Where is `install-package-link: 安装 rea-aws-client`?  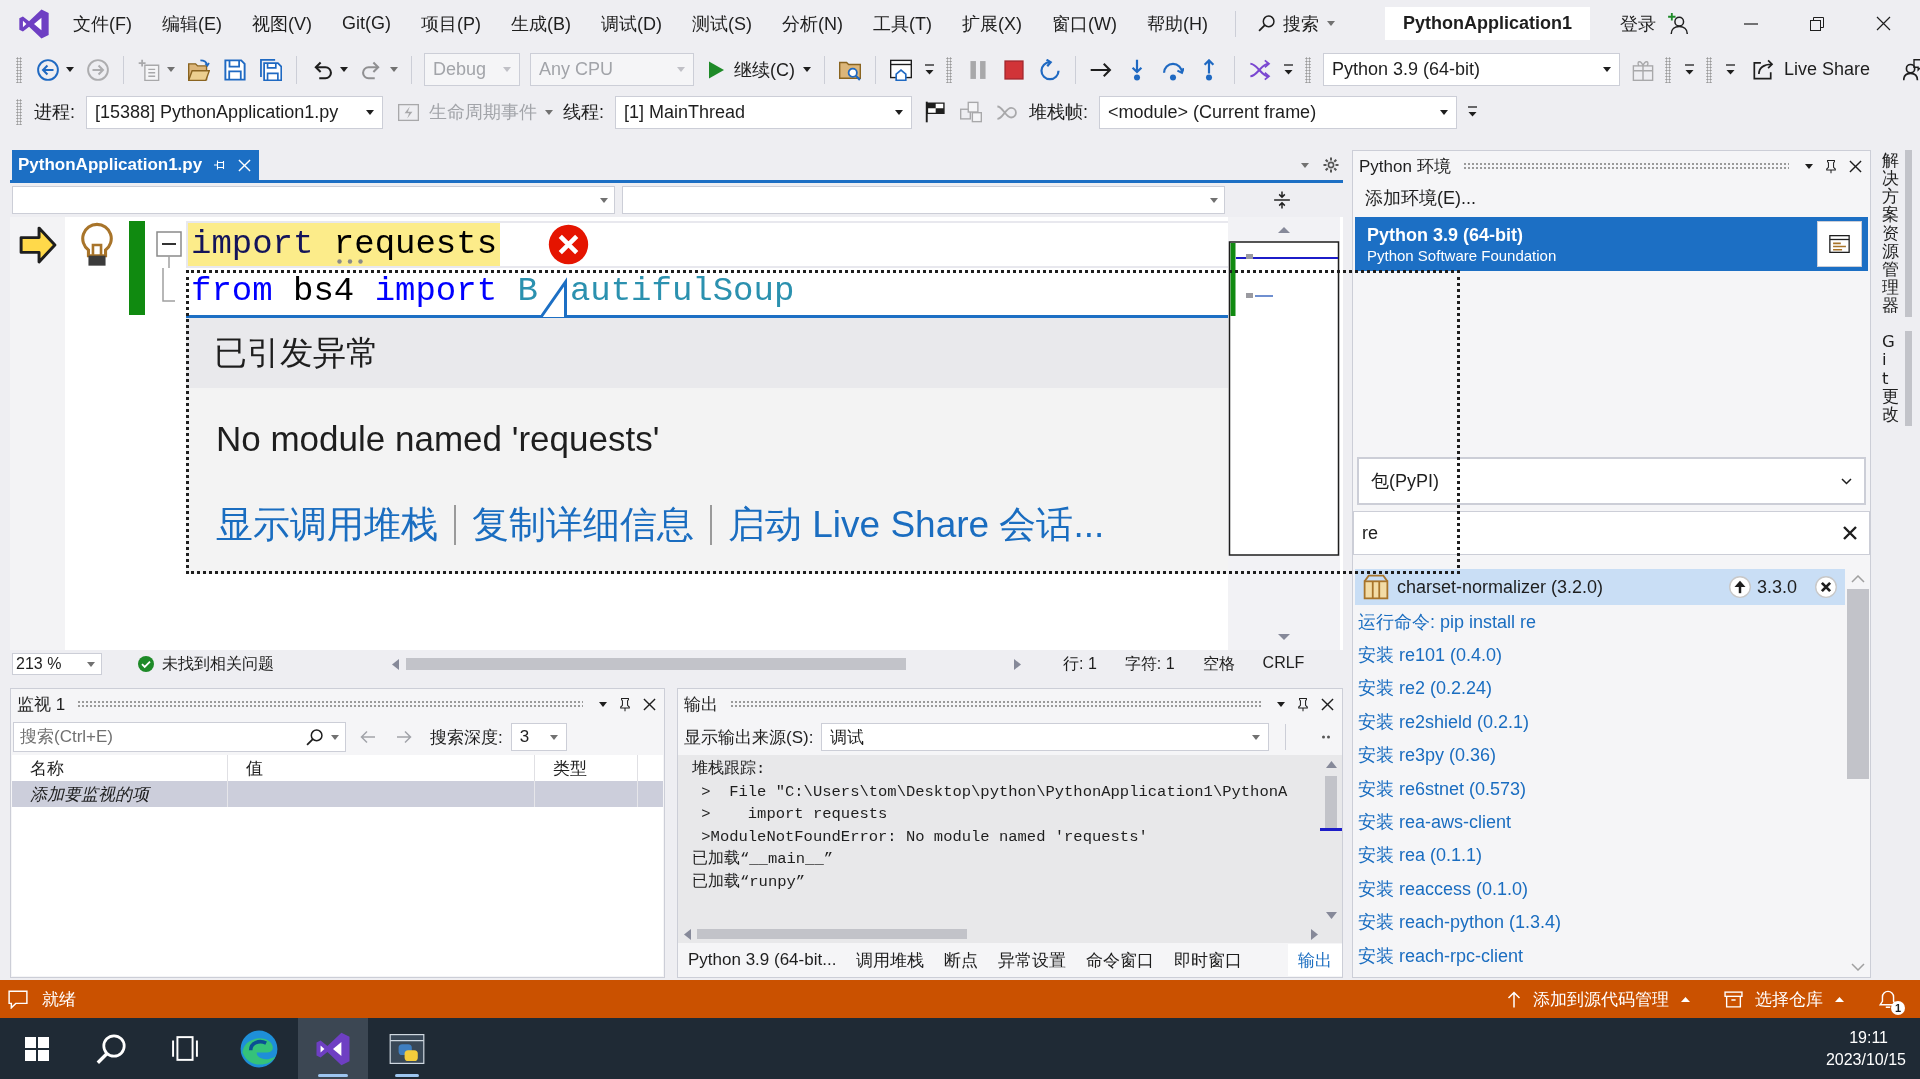 install-package-link: 安装 rea-aws-client is located at coordinates (1600, 822).